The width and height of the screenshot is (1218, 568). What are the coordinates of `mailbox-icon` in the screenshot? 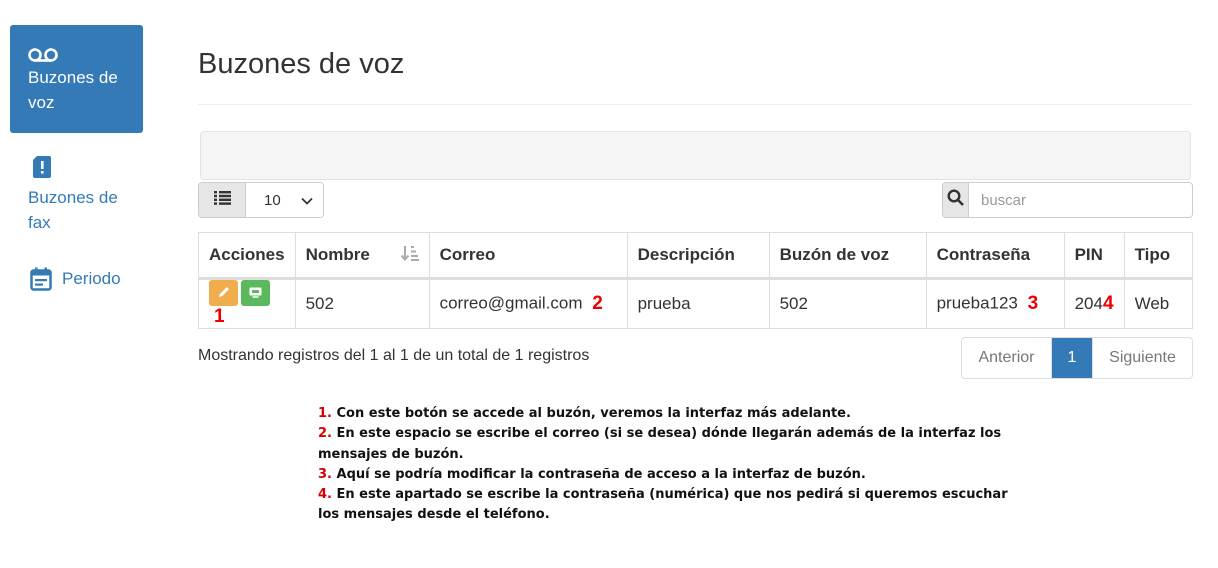 It's located at (255, 293).